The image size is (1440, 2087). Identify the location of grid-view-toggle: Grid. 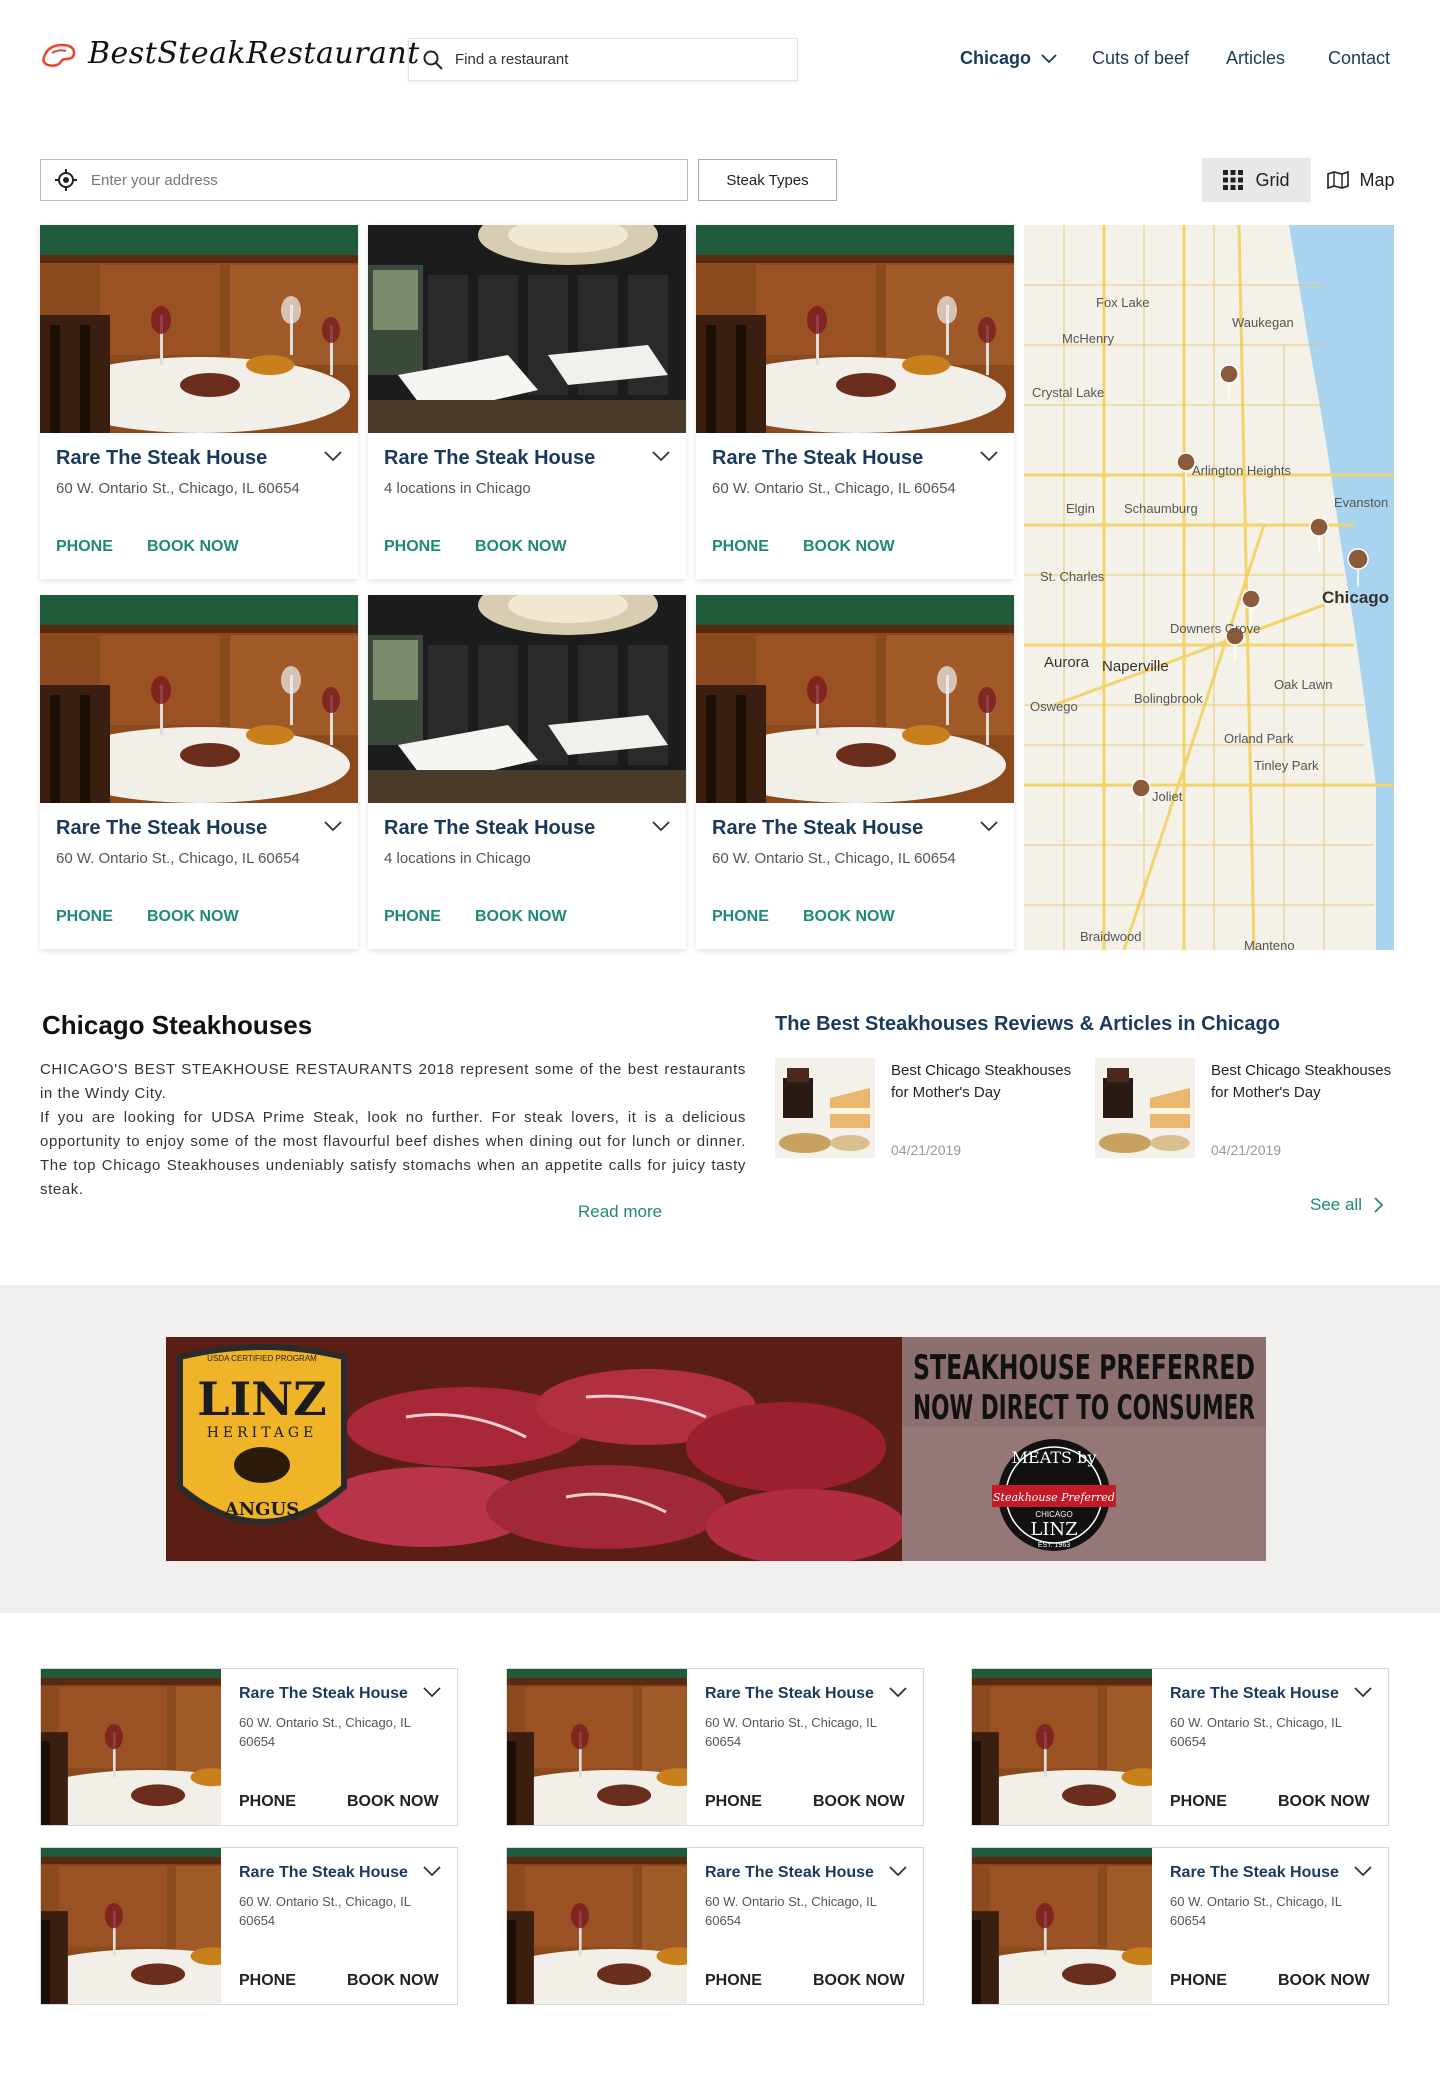
(1256, 180).